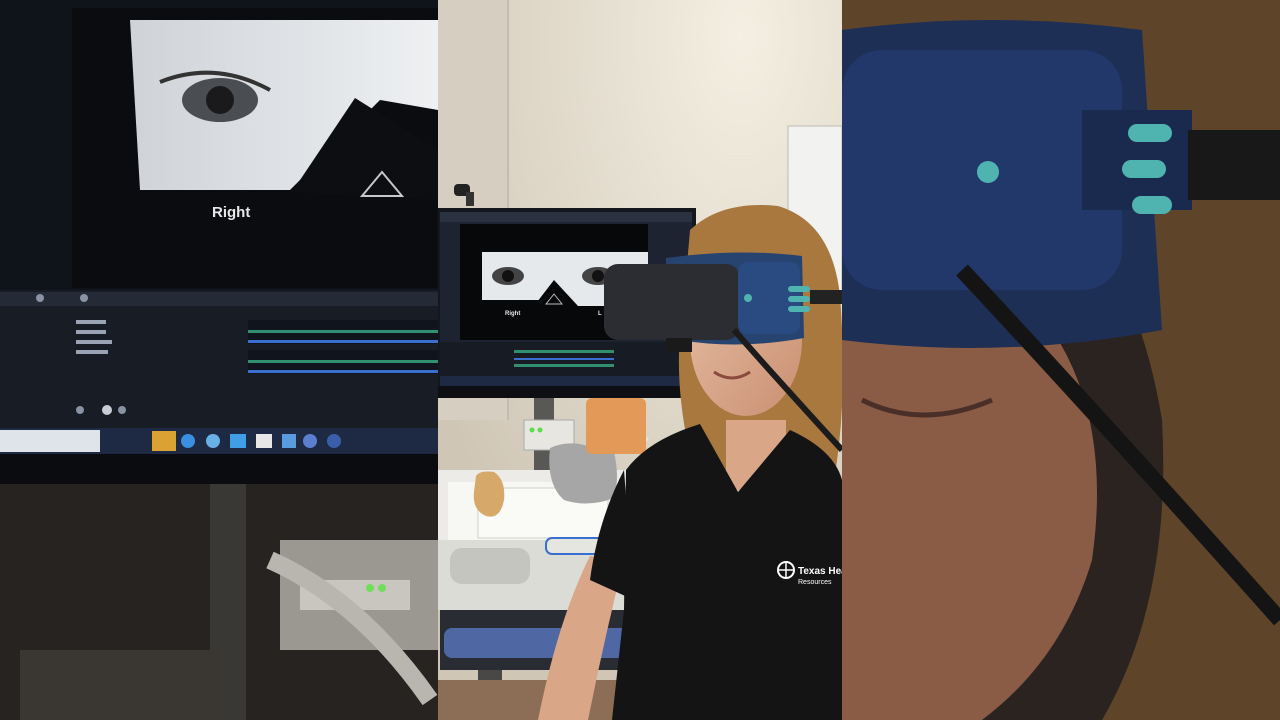  Describe the element at coordinates (600, 314) in the screenshot. I see `monitor-left-label: L` at that location.